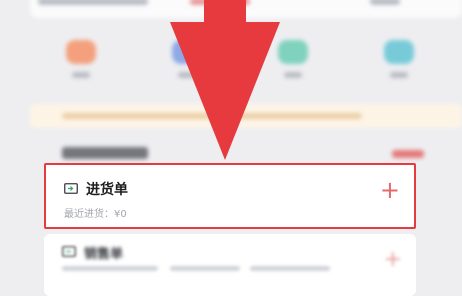 The height and width of the screenshot is (296, 462). Describe the element at coordinates (95, 214) in the screenshot. I see `purchase-order-recent: 最近进货：¥0` at that location.